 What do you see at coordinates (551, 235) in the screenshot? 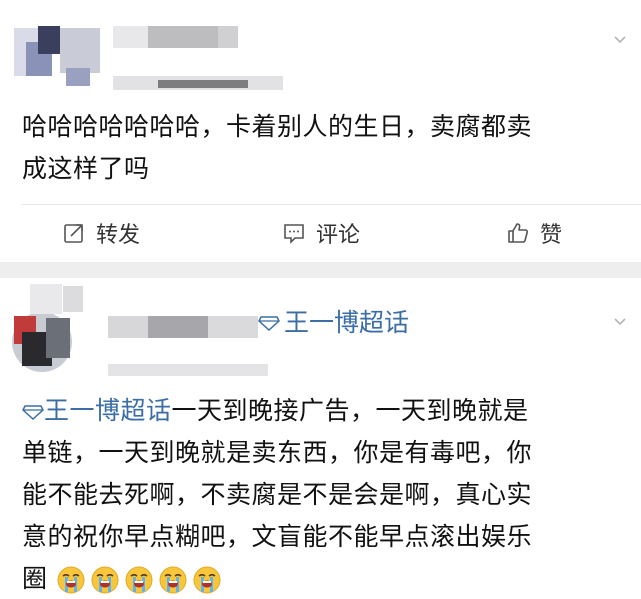
I see `like-label: 赞` at bounding box center [551, 235].